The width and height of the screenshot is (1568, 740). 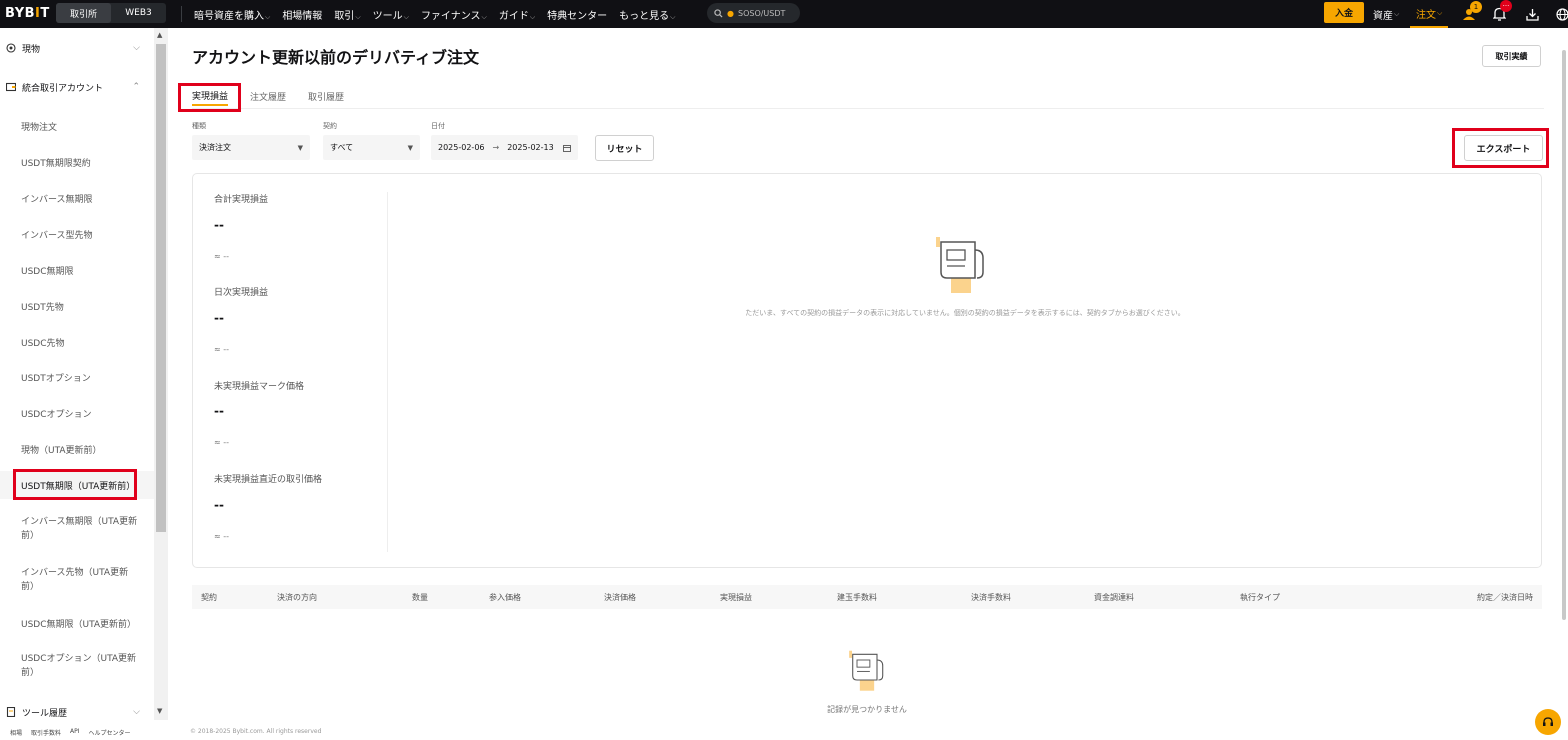 What do you see at coordinates (215, 147) in the screenshot?
I see `type-select-value: 決済注文` at bounding box center [215, 147].